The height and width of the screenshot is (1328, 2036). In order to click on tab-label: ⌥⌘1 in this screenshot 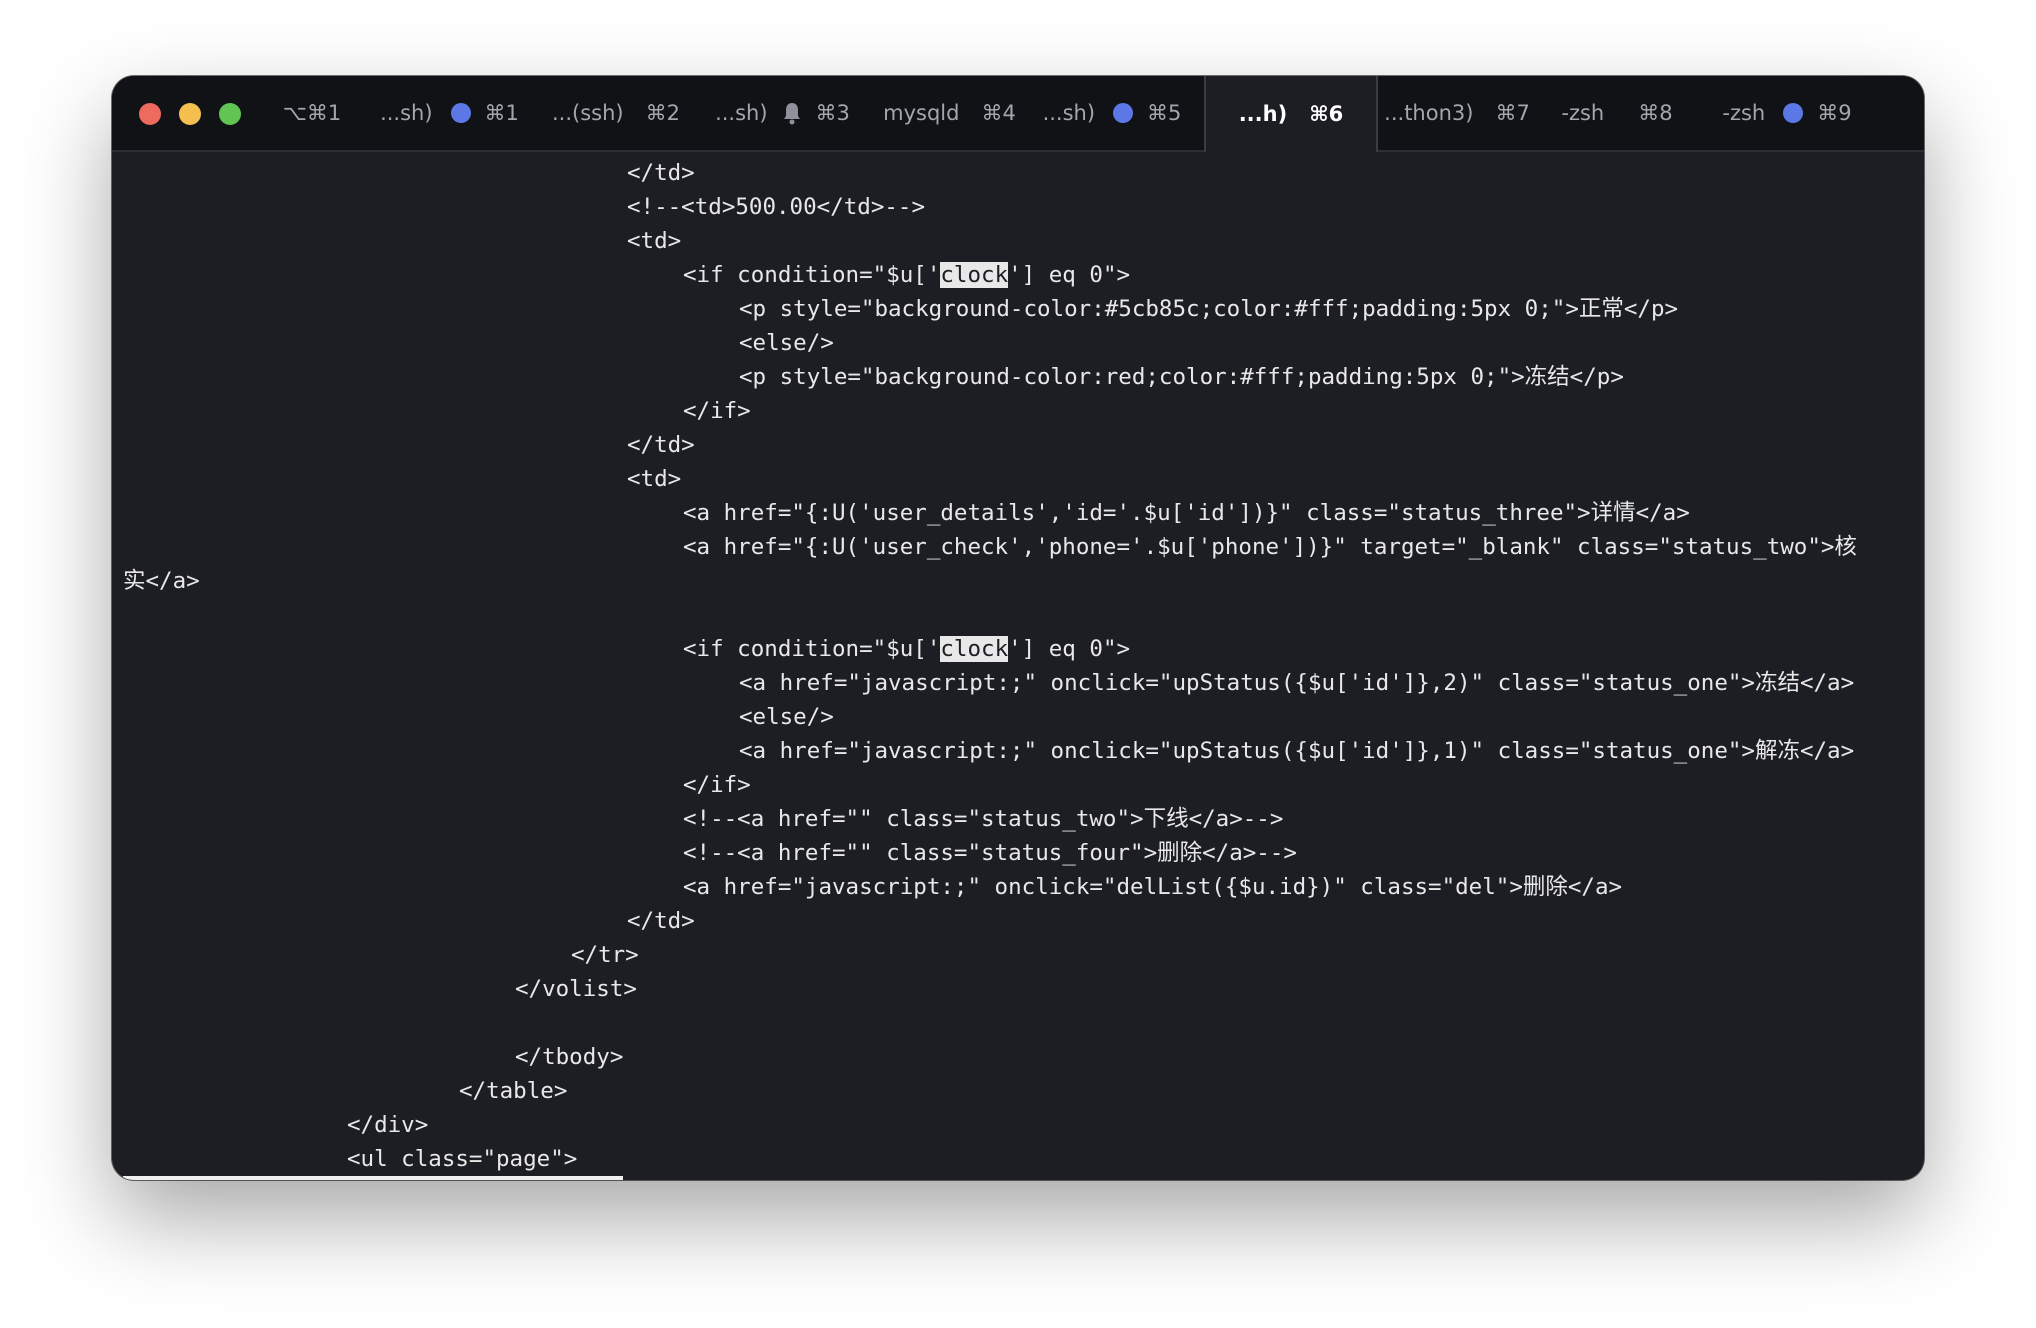, I will do `click(312, 113)`.